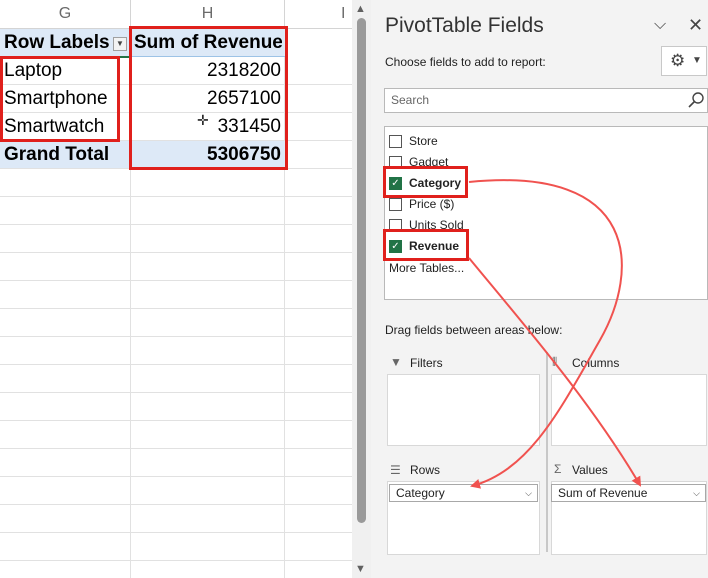 The height and width of the screenshot is (578, 708). Describe the element at coordinates (463, 493) in the screenshot. I see `rows-field-chip: Category ⌵` at that location.